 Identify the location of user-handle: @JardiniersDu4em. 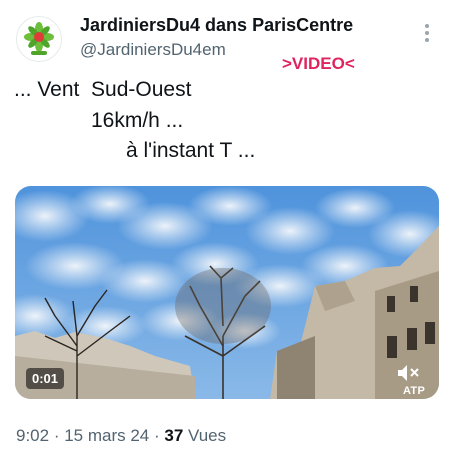
(153, 50).